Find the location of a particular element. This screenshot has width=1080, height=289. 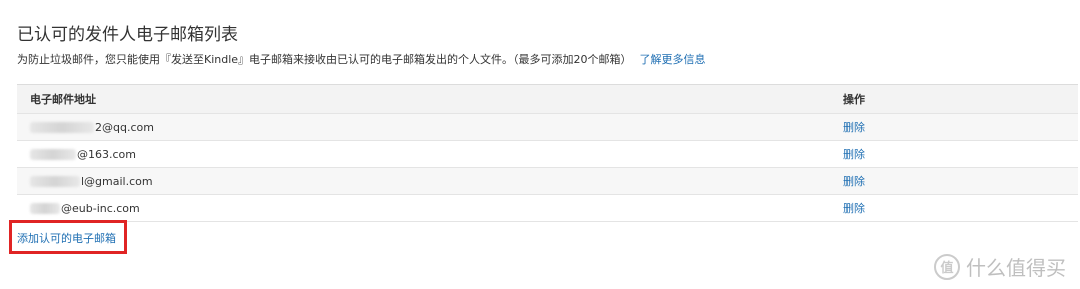

email-cell: @163.com is located at coordinates (430, 154).